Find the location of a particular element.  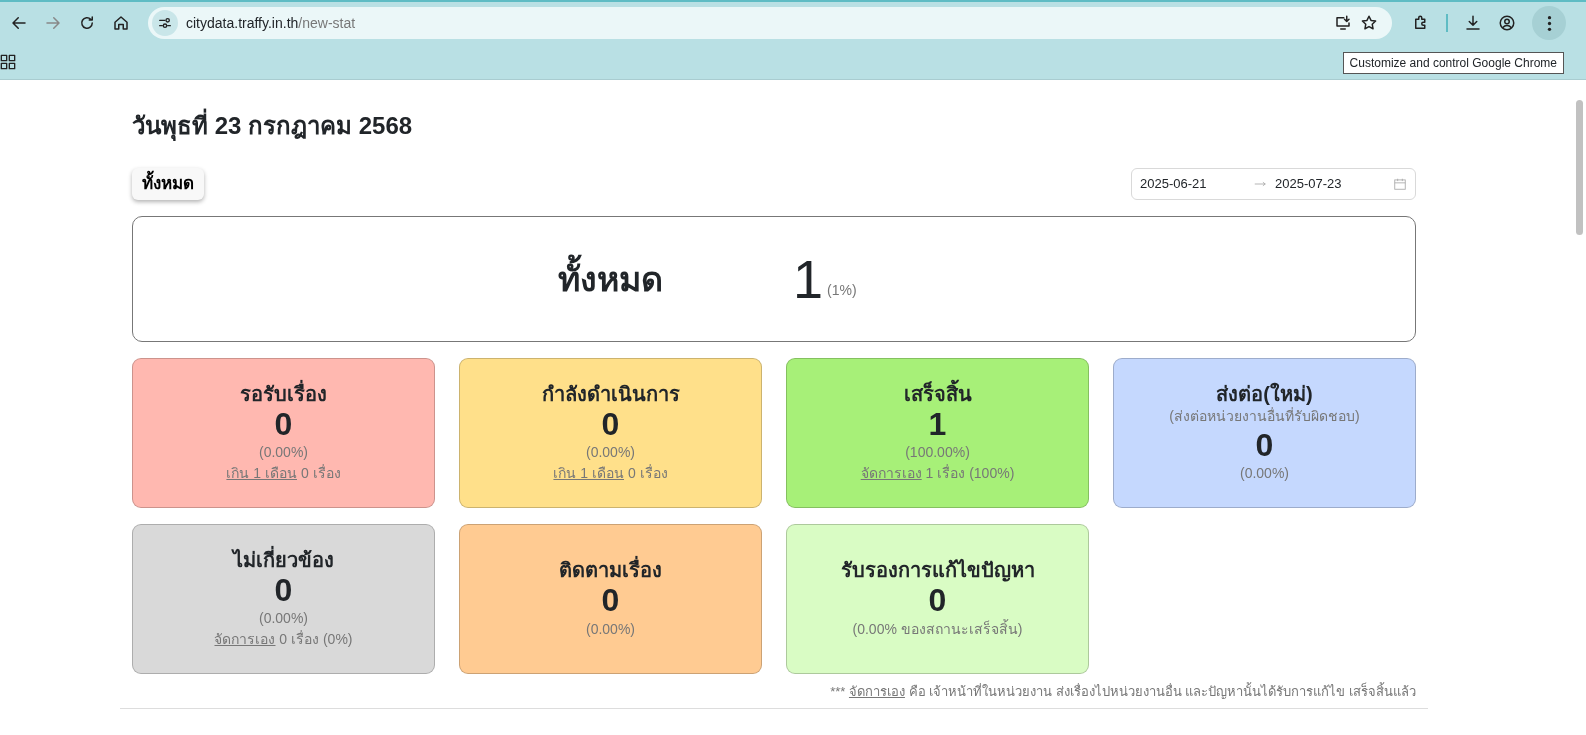

card-percent: (0.00% ของสถานะเสร็จสิ้น) is located at coordinates (937, 628).